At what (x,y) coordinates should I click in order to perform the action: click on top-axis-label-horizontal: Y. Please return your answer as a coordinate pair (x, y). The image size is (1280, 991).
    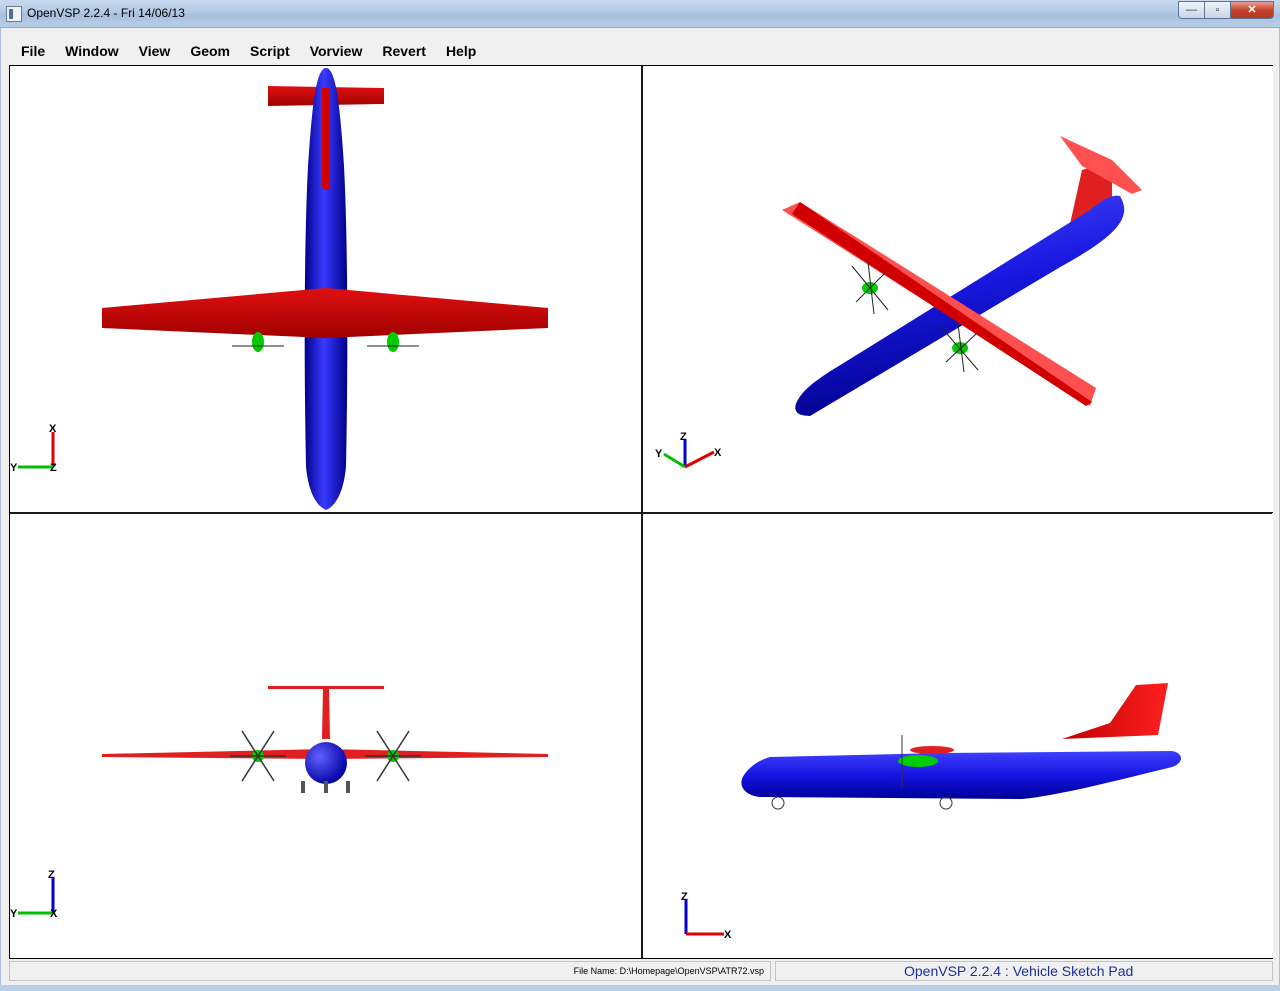
    Looking at the image, I should click on (14, 468).